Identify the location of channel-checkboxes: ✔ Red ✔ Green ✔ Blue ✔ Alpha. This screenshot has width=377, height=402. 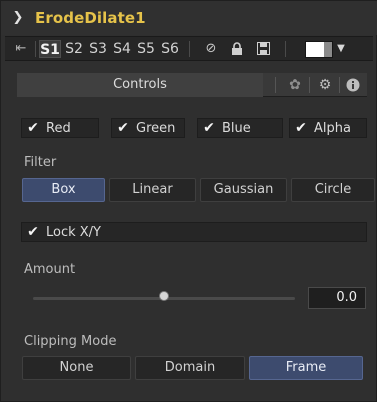
(194, 128).